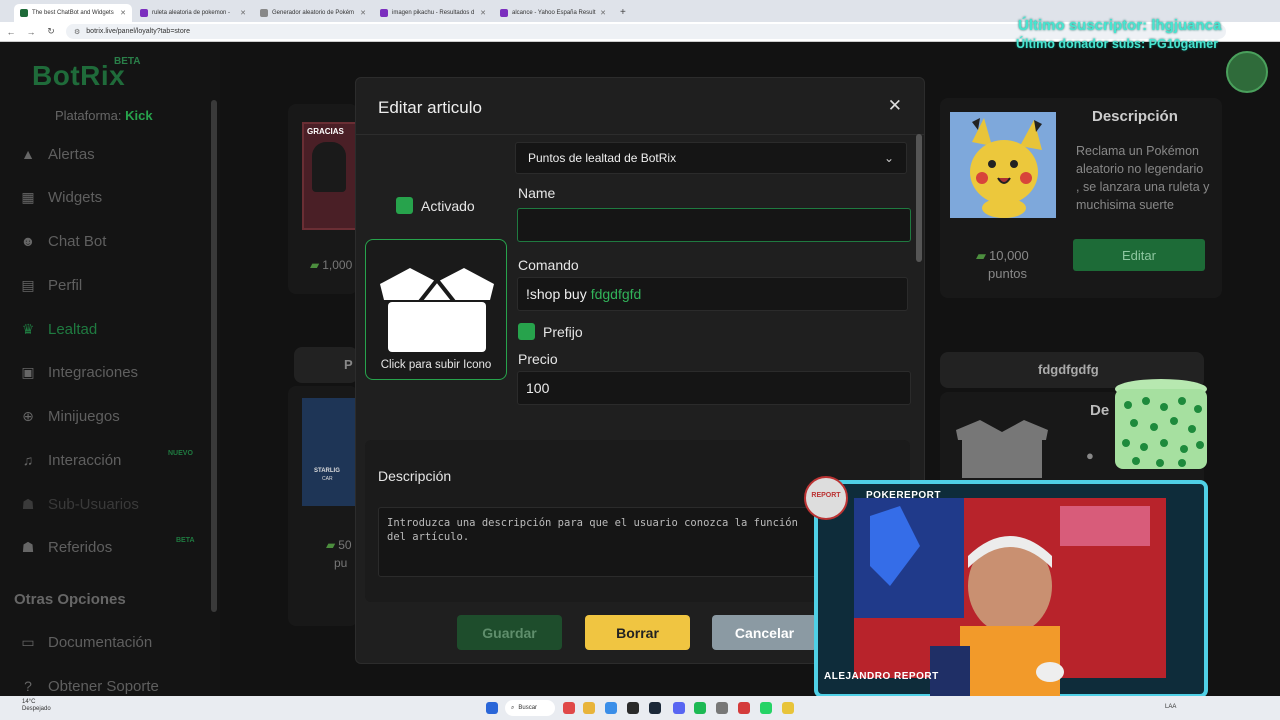 The width and height of the screenshot is (1280, 720). I want to click on forward-icon: →, so click(31, 32).